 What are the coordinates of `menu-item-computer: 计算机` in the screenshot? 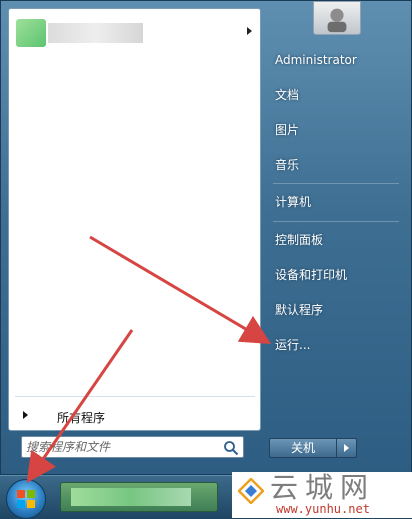 It's located at (336, 202).